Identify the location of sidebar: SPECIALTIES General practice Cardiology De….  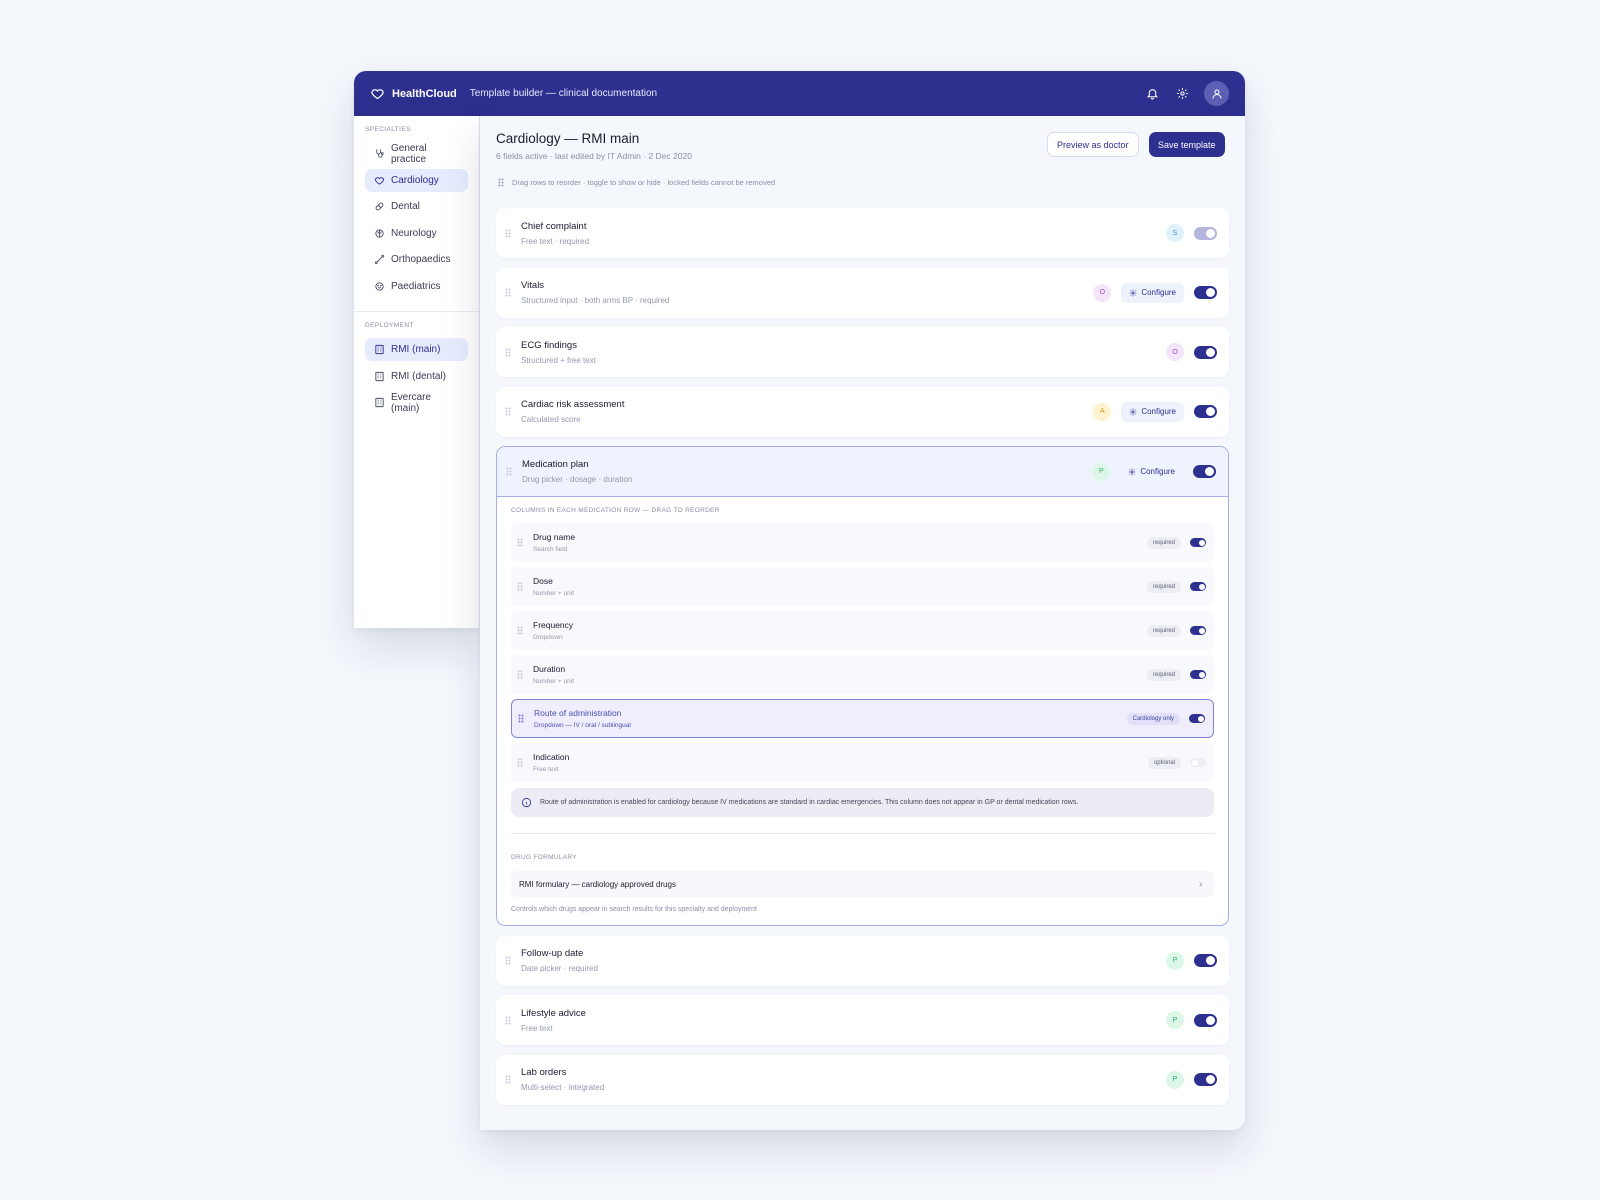
(417, 372).